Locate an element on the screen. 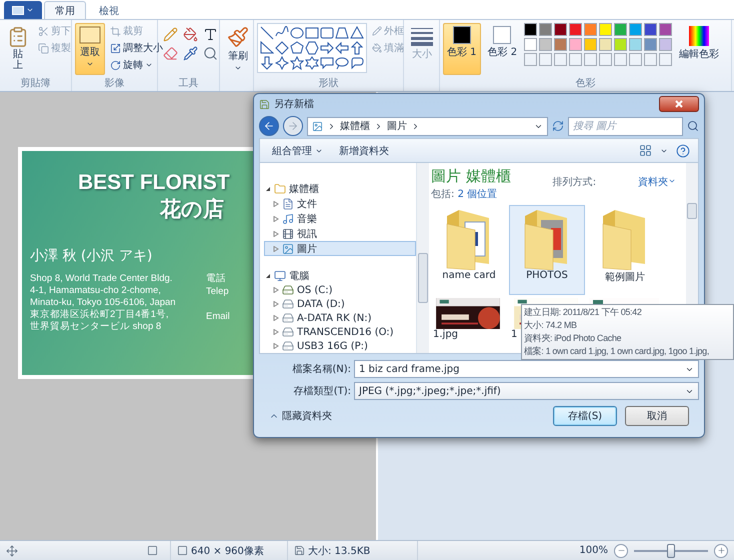 Image resolution: width=734 pixels, height=560 pixels. tree-item: 文件 is located at coordinates (340, 203).